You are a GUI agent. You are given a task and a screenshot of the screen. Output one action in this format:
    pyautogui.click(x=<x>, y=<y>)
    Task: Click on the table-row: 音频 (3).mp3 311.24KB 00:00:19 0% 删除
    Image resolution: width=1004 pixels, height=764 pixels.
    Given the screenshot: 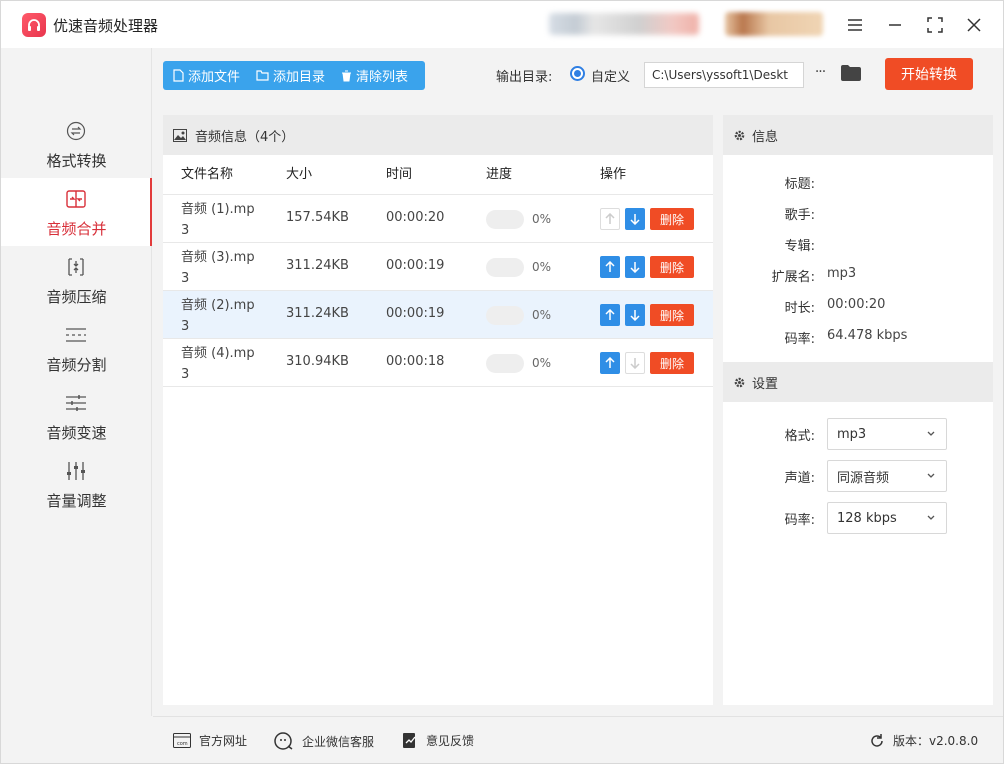 What is the action you would take?
    pyautogui.click(x=438, y=267)
    